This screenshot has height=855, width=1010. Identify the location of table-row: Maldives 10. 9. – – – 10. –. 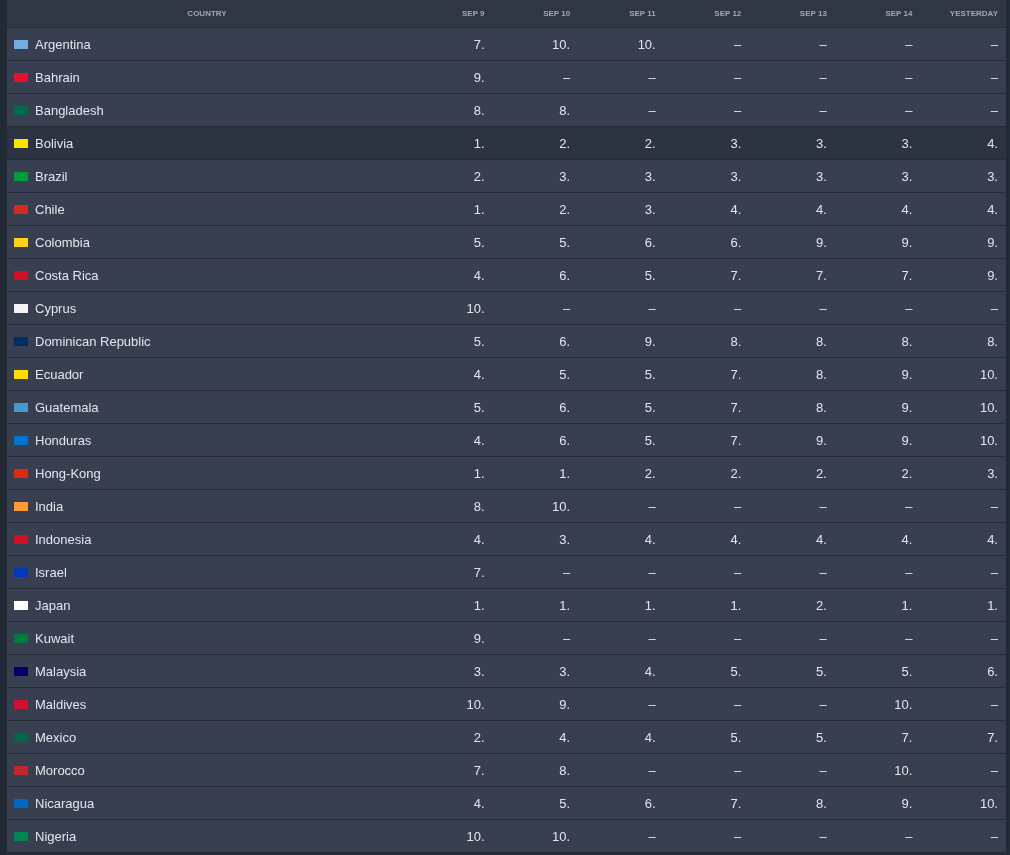
(506, 704).